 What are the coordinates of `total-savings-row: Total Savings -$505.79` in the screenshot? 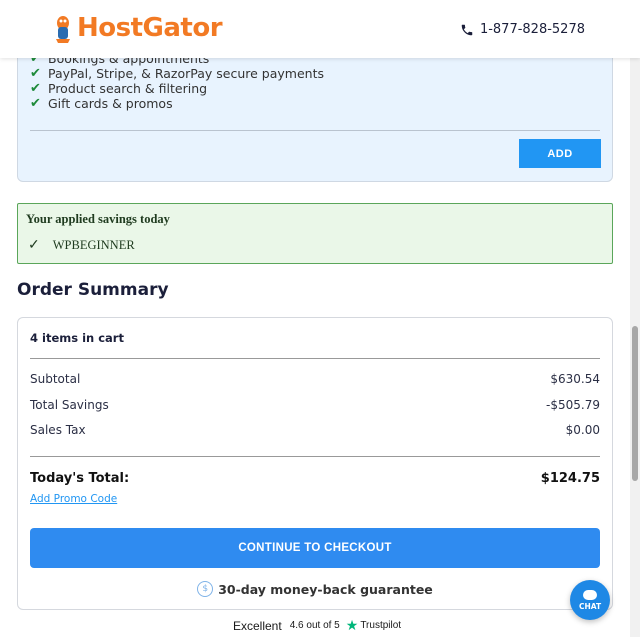 It's located at (315, 405).